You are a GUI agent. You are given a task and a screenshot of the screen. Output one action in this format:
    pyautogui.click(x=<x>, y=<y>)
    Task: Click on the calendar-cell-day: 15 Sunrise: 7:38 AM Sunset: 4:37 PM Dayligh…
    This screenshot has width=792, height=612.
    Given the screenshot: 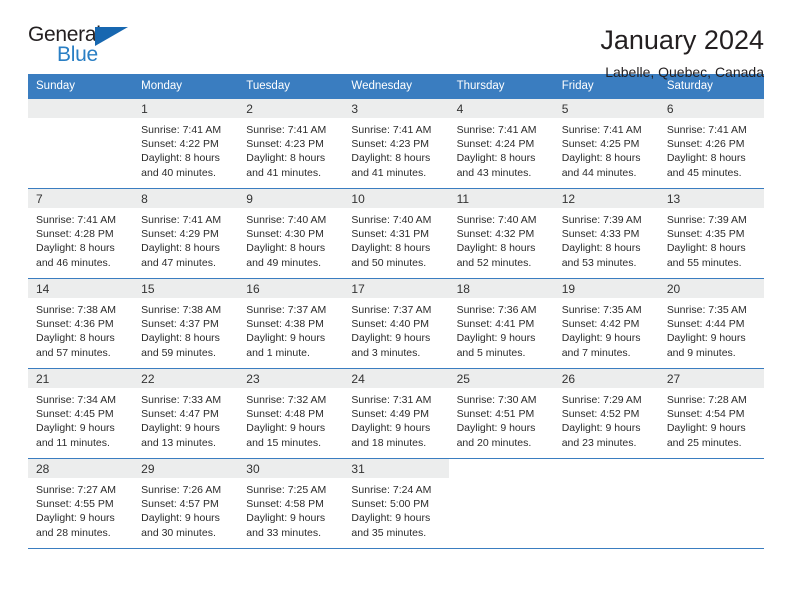 What is the action you would take?
    pyautogui.click(x=186, y=323)
    